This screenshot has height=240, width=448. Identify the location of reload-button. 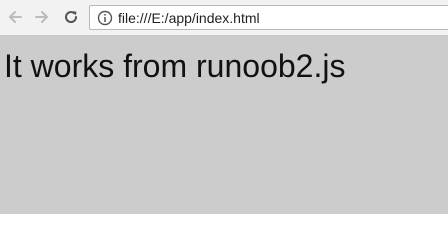
(71, 17).